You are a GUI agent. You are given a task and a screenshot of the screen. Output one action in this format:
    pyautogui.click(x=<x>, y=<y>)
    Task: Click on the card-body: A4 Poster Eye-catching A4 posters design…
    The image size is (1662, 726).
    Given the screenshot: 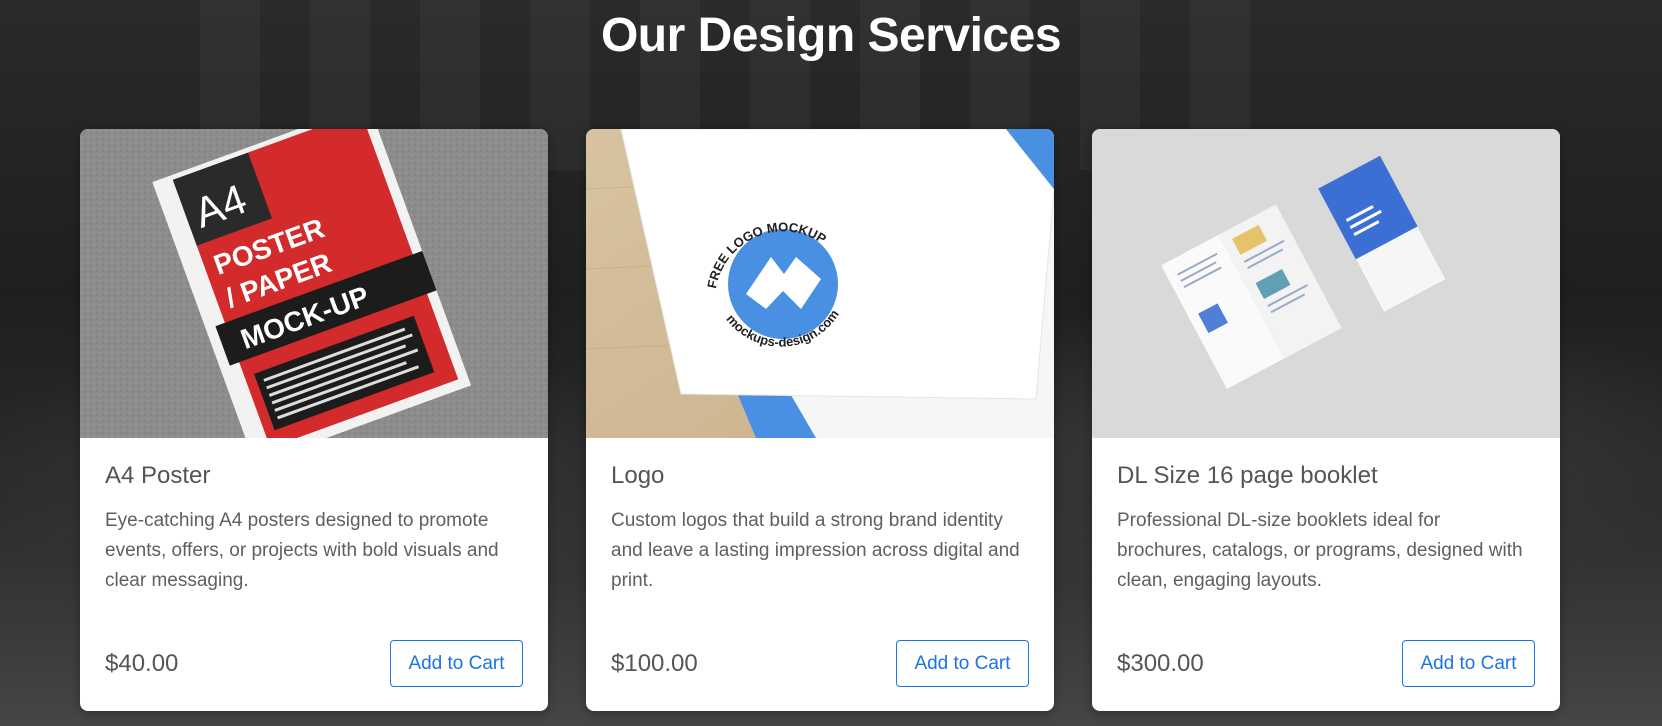 What is the action you would take?
    pyautogui.click(x=314, y=574)
    